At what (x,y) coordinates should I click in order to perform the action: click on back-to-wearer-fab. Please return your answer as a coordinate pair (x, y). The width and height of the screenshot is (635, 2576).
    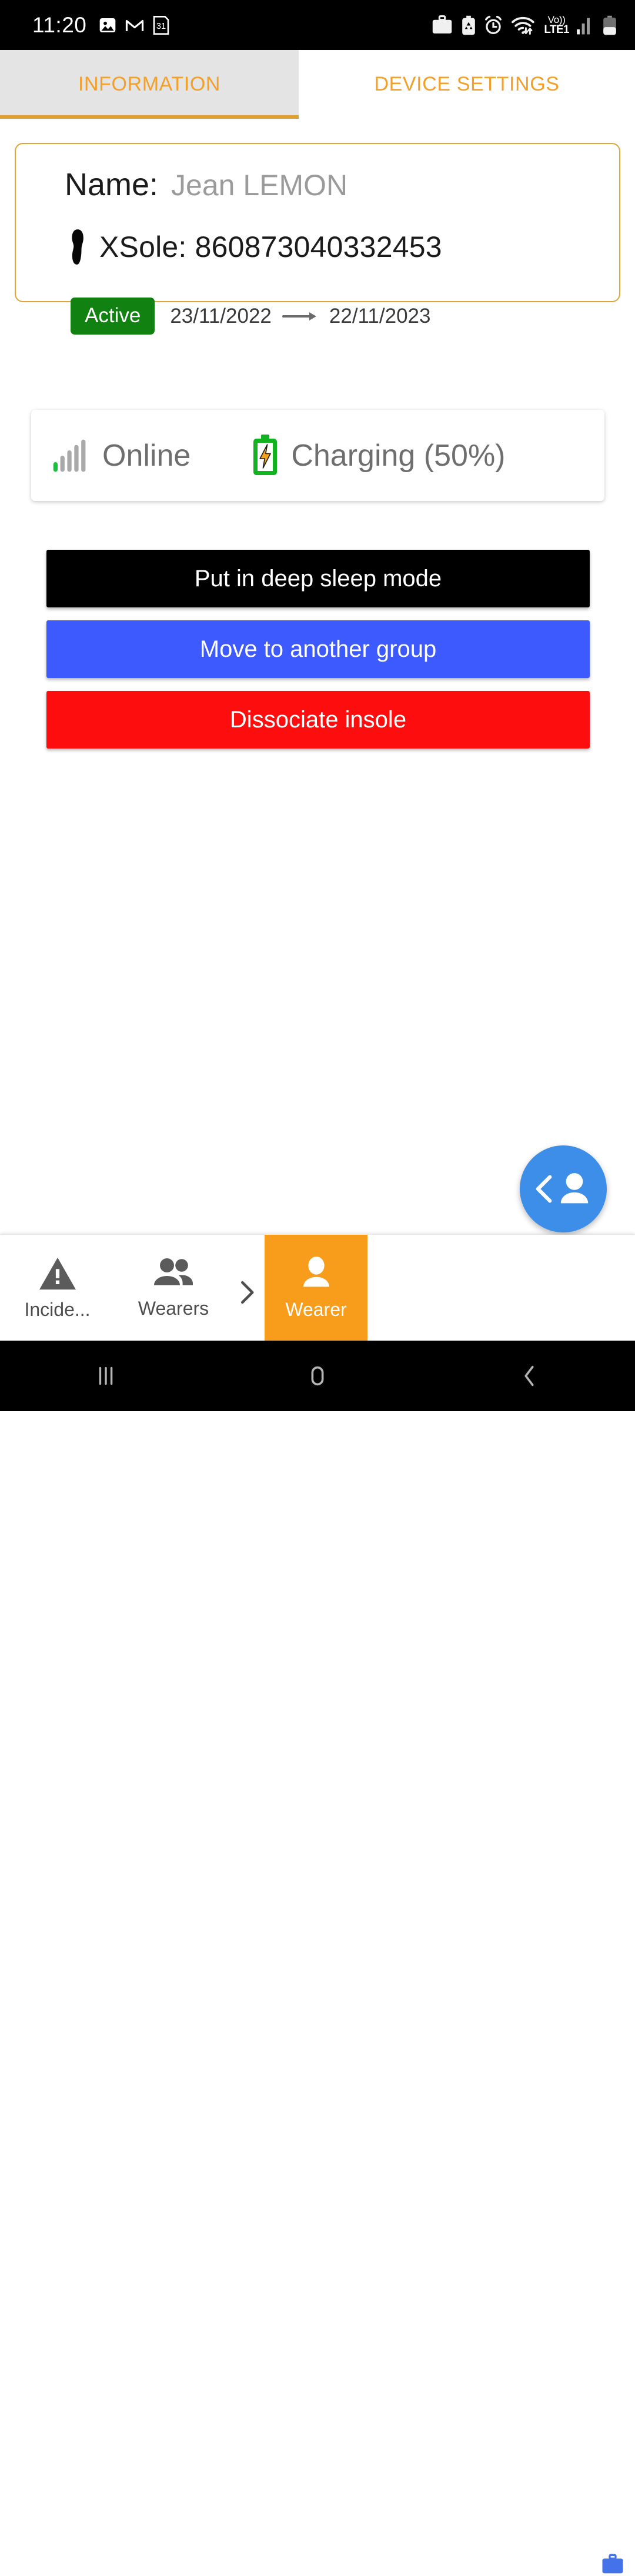
    Looking at the image, I should click on (563, 1188).